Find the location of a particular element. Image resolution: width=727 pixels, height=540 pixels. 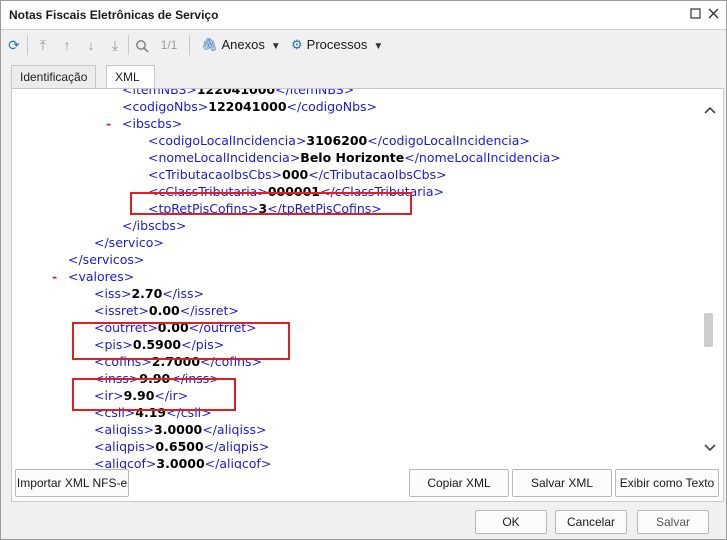

xml-tag: </itemNBS> is located at coordinates (315, 93).